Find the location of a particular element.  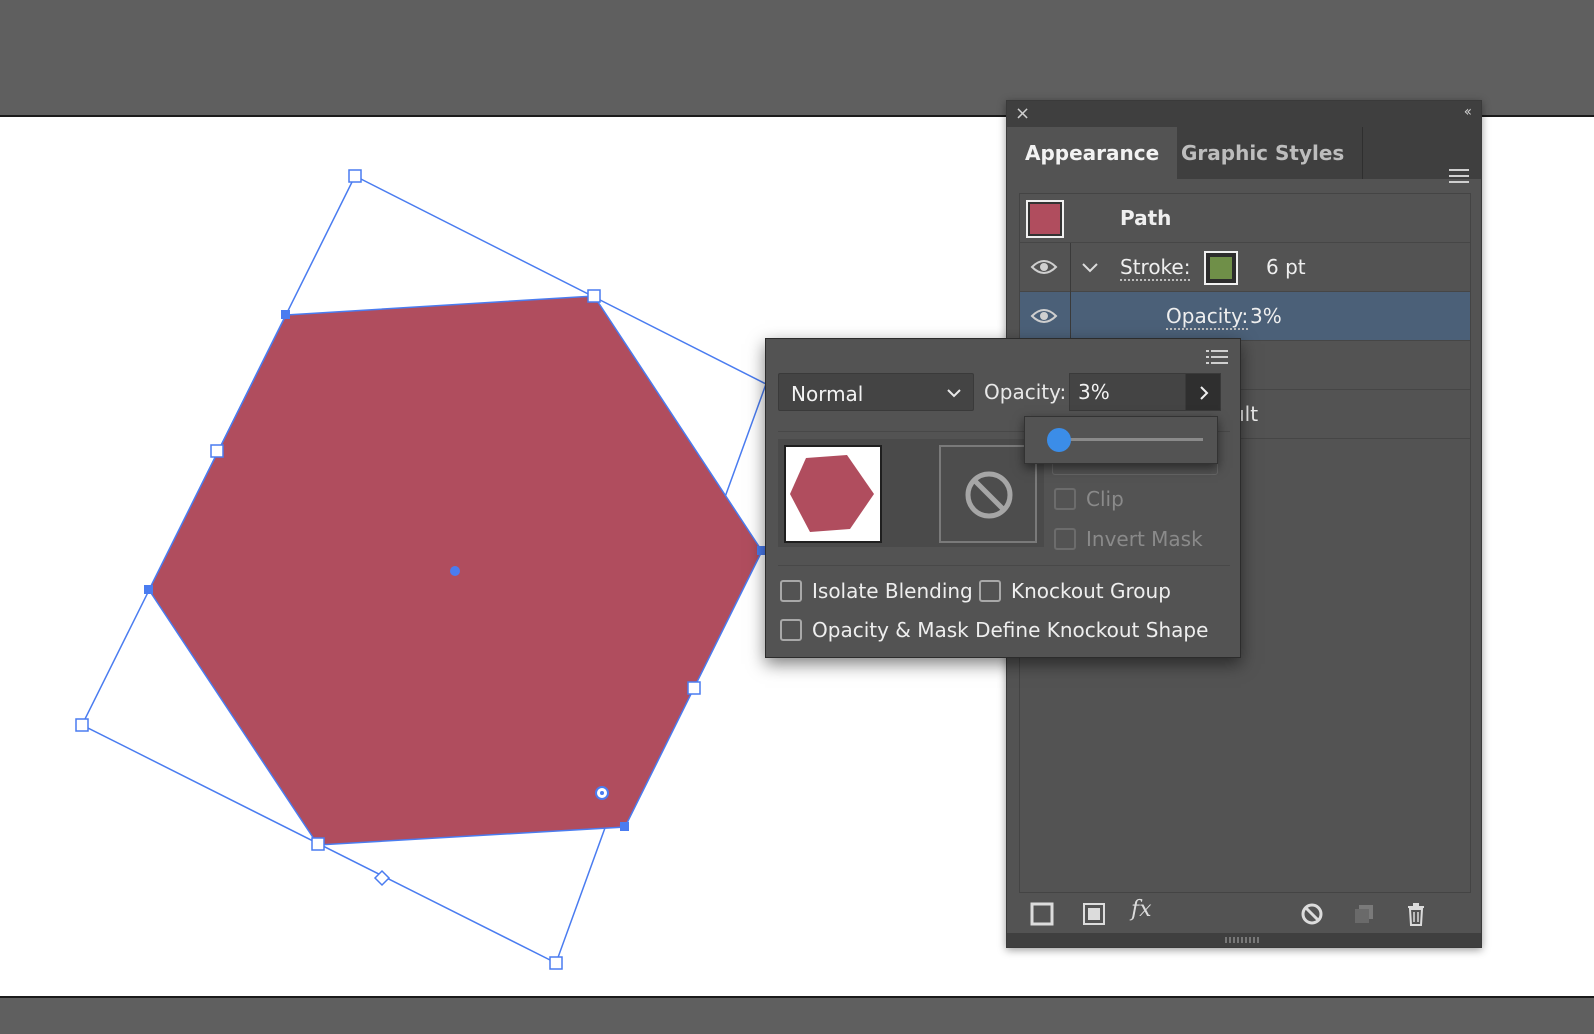

tab-appearance: Appearance is located at coordinates (1092, 153).